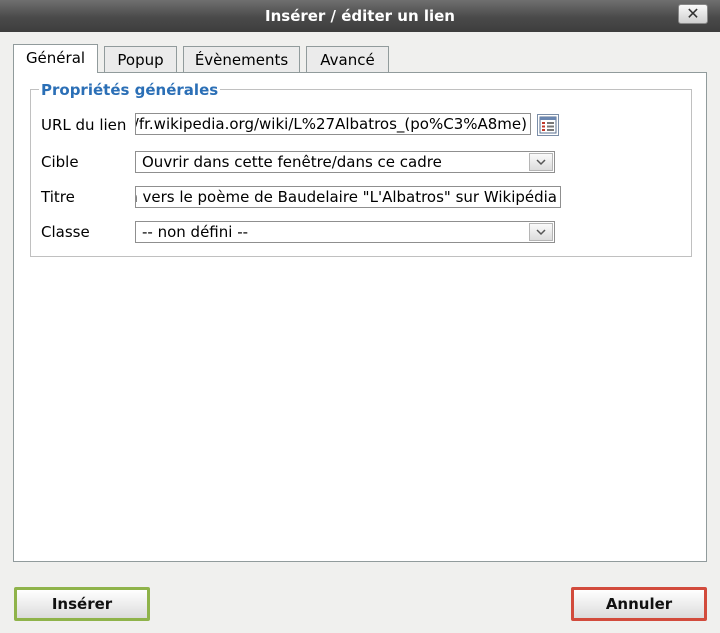 This screenshot has height=633, width=720. I want to click on class-select: -- non défini --, so click(345, 232).